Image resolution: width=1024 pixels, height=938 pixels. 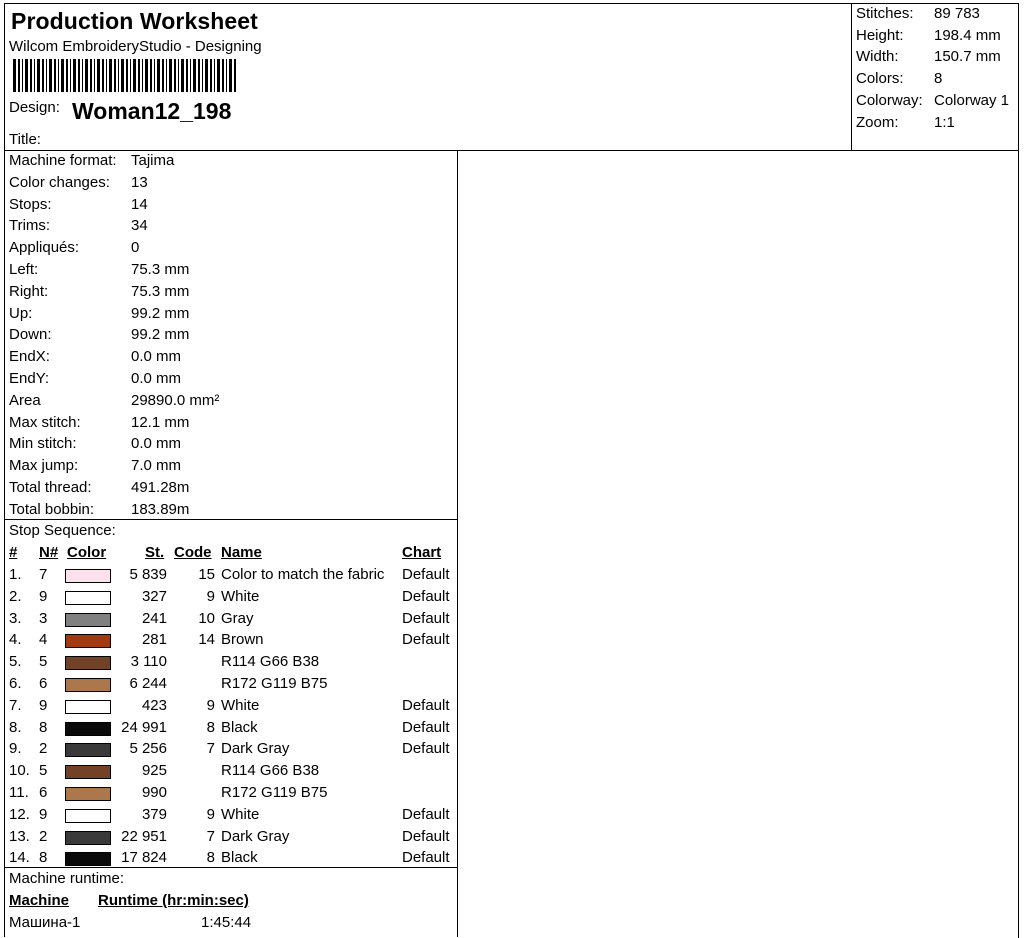 I want to click on design-label: Design:, so click(x=34, y=107).